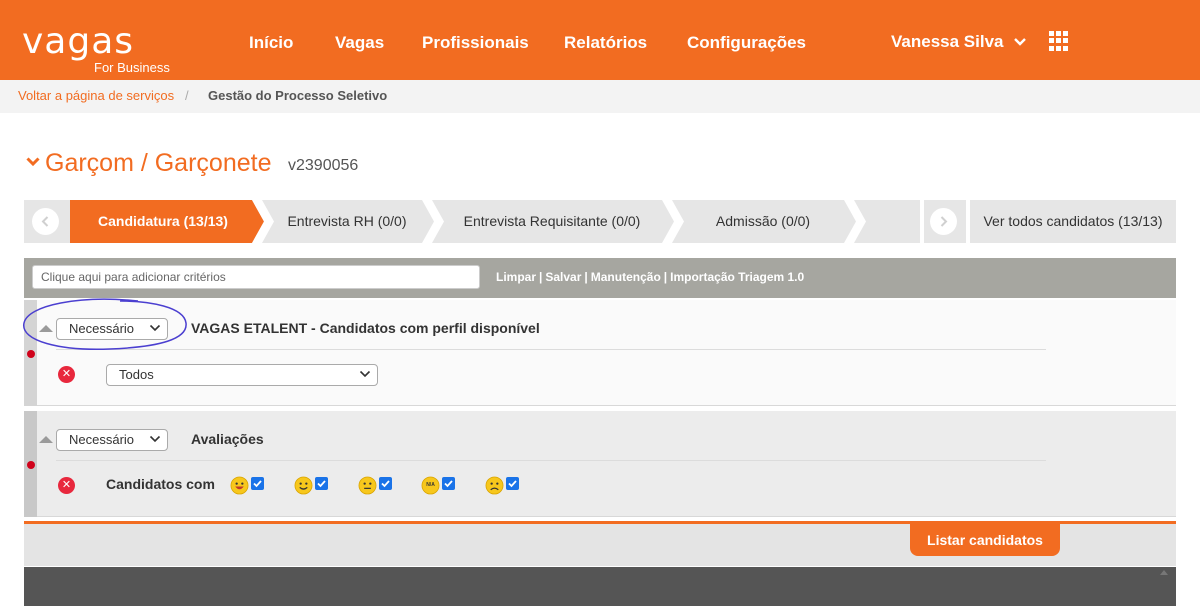 The image size is (1200, 606). Describe the element at coordinates (626, 277) in the screenshot. I see `manutencao-link: Manutenção` at that location.